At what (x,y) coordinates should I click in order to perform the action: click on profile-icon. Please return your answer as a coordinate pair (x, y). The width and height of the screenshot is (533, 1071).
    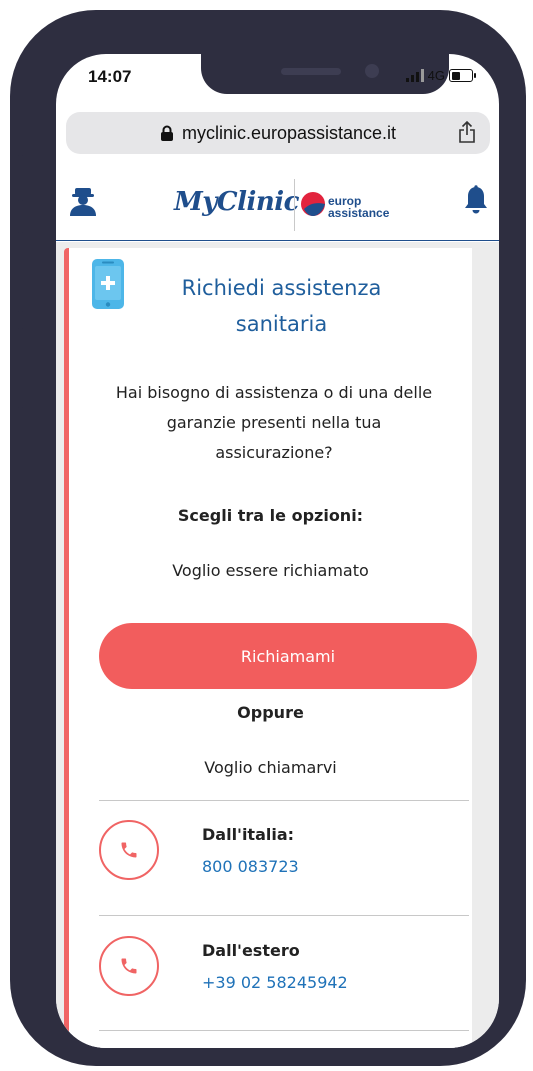
    Looking at the image, I should click on (83, 200).